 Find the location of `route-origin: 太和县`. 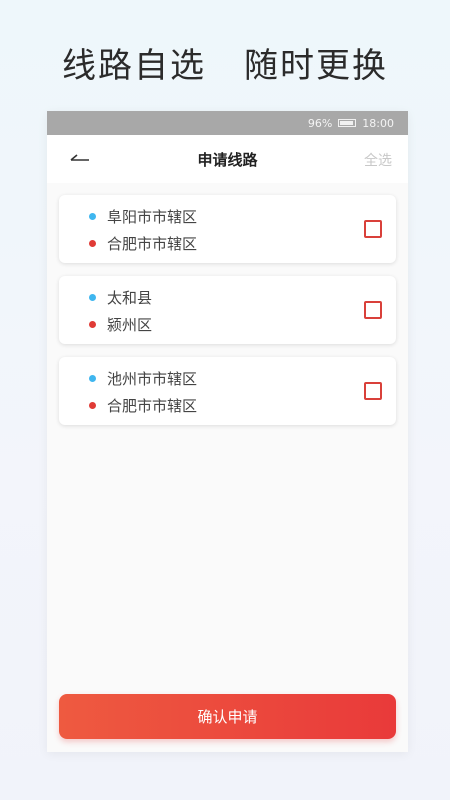

route-origin: 太和县 is located at coordinates (120, 297).